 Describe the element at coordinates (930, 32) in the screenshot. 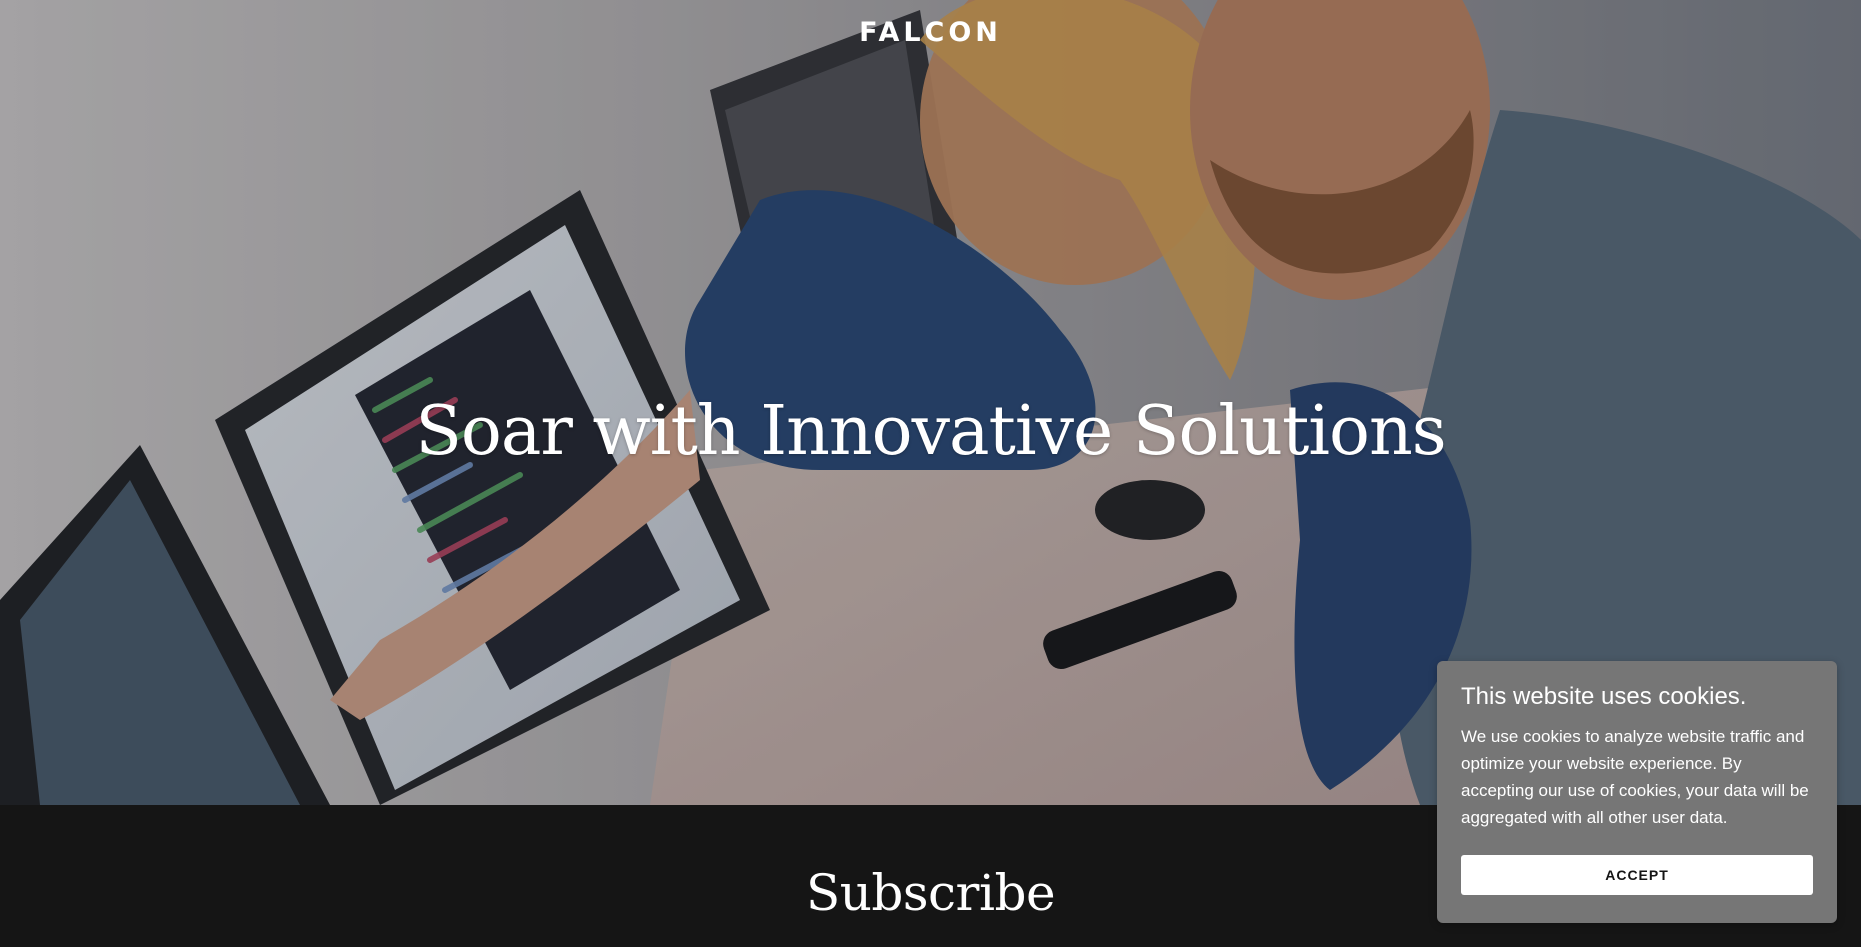

I see `brand-logo: FALCON` at that location.